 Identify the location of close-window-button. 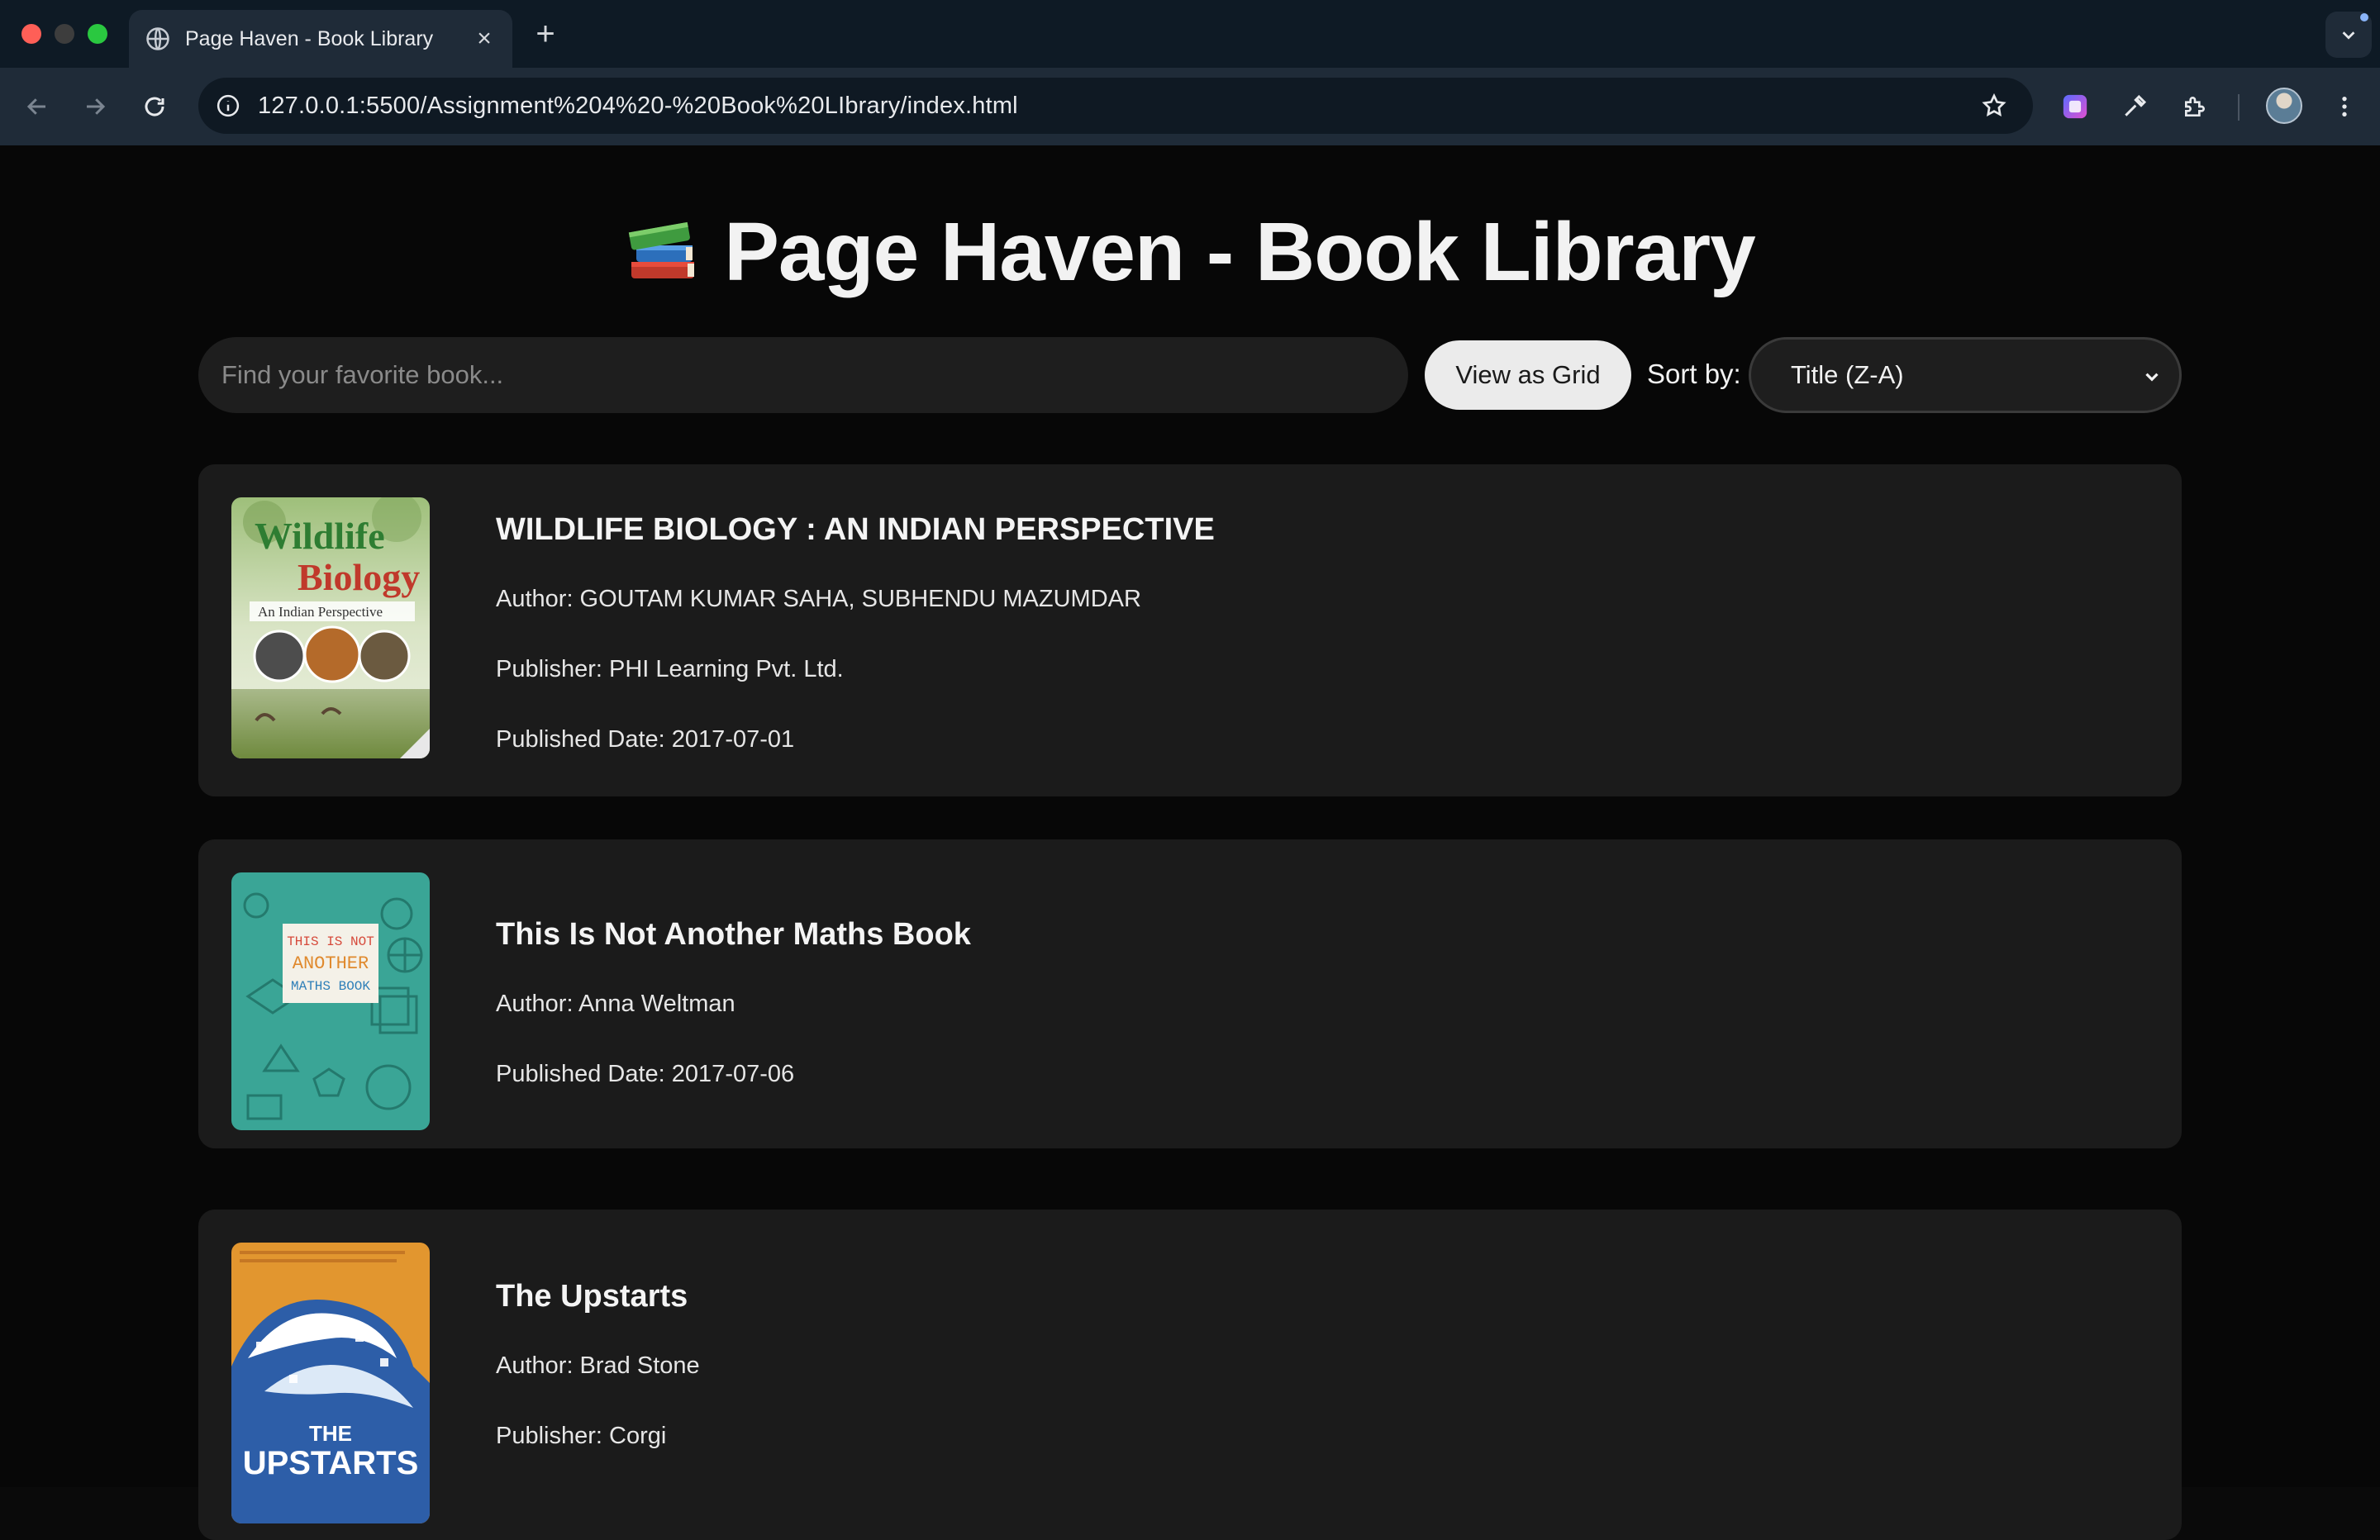
(31, 34).